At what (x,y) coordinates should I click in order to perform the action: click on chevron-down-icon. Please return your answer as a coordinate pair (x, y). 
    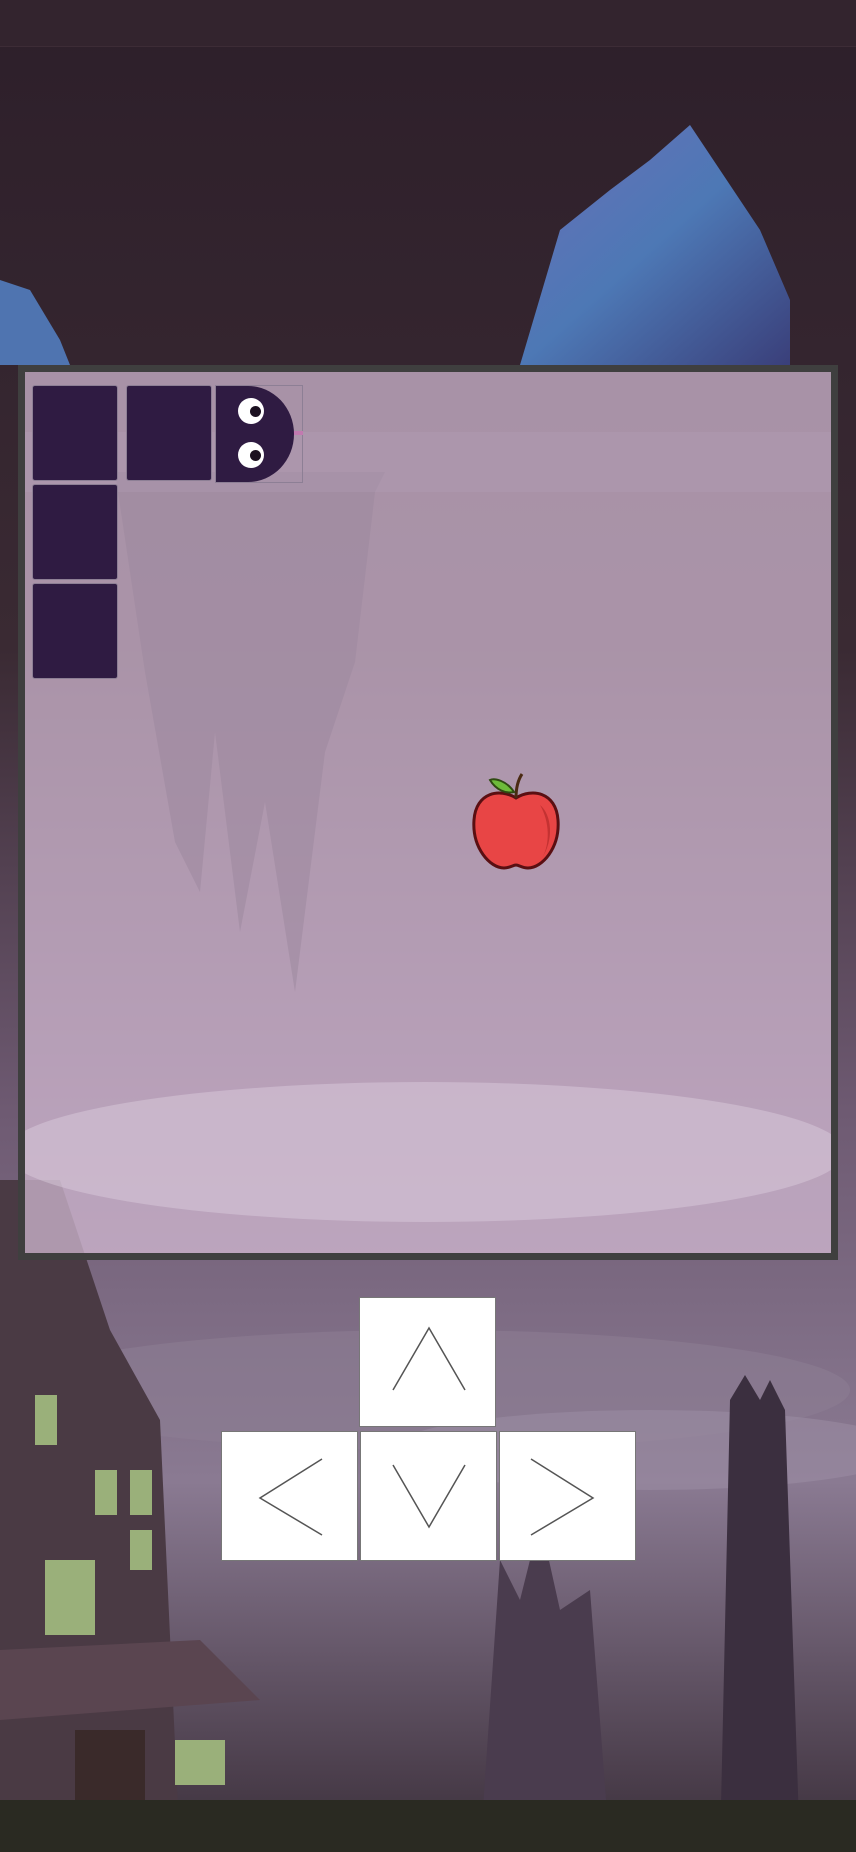
    Looking at the image, I should click on (429, 1496).